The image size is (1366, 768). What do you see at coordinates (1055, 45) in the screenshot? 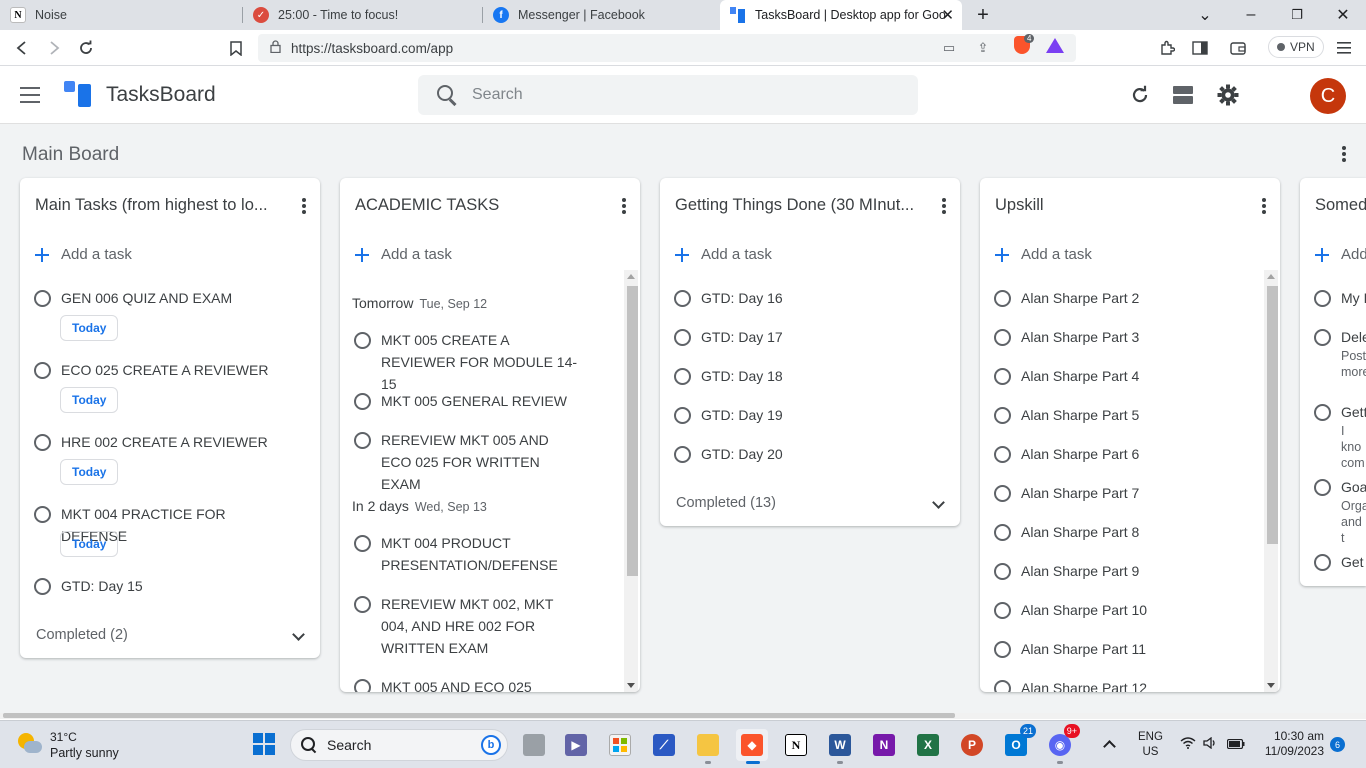
I see `brave-rewards-icon` at bounding box center [1055, 45].